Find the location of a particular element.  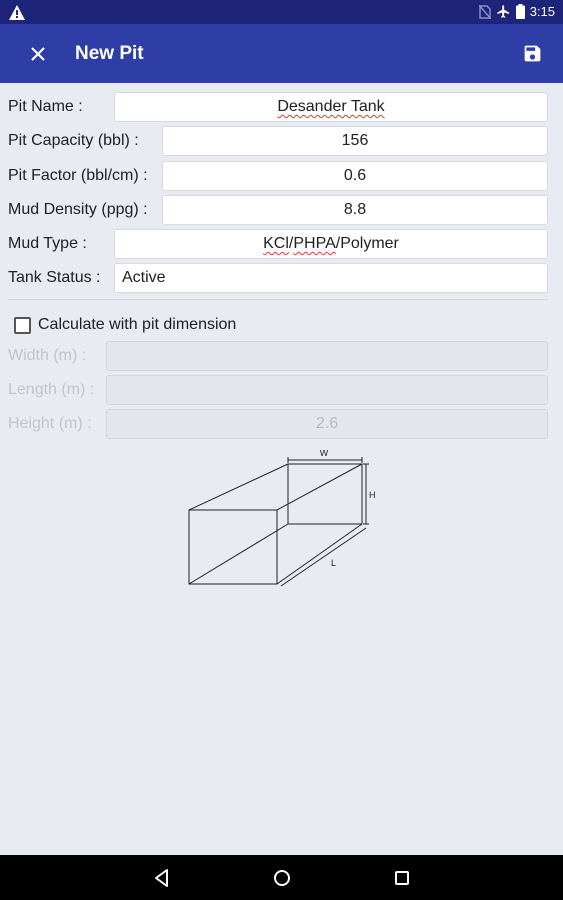

pit-dimension-checkbox is located at coordinates (22, 325).